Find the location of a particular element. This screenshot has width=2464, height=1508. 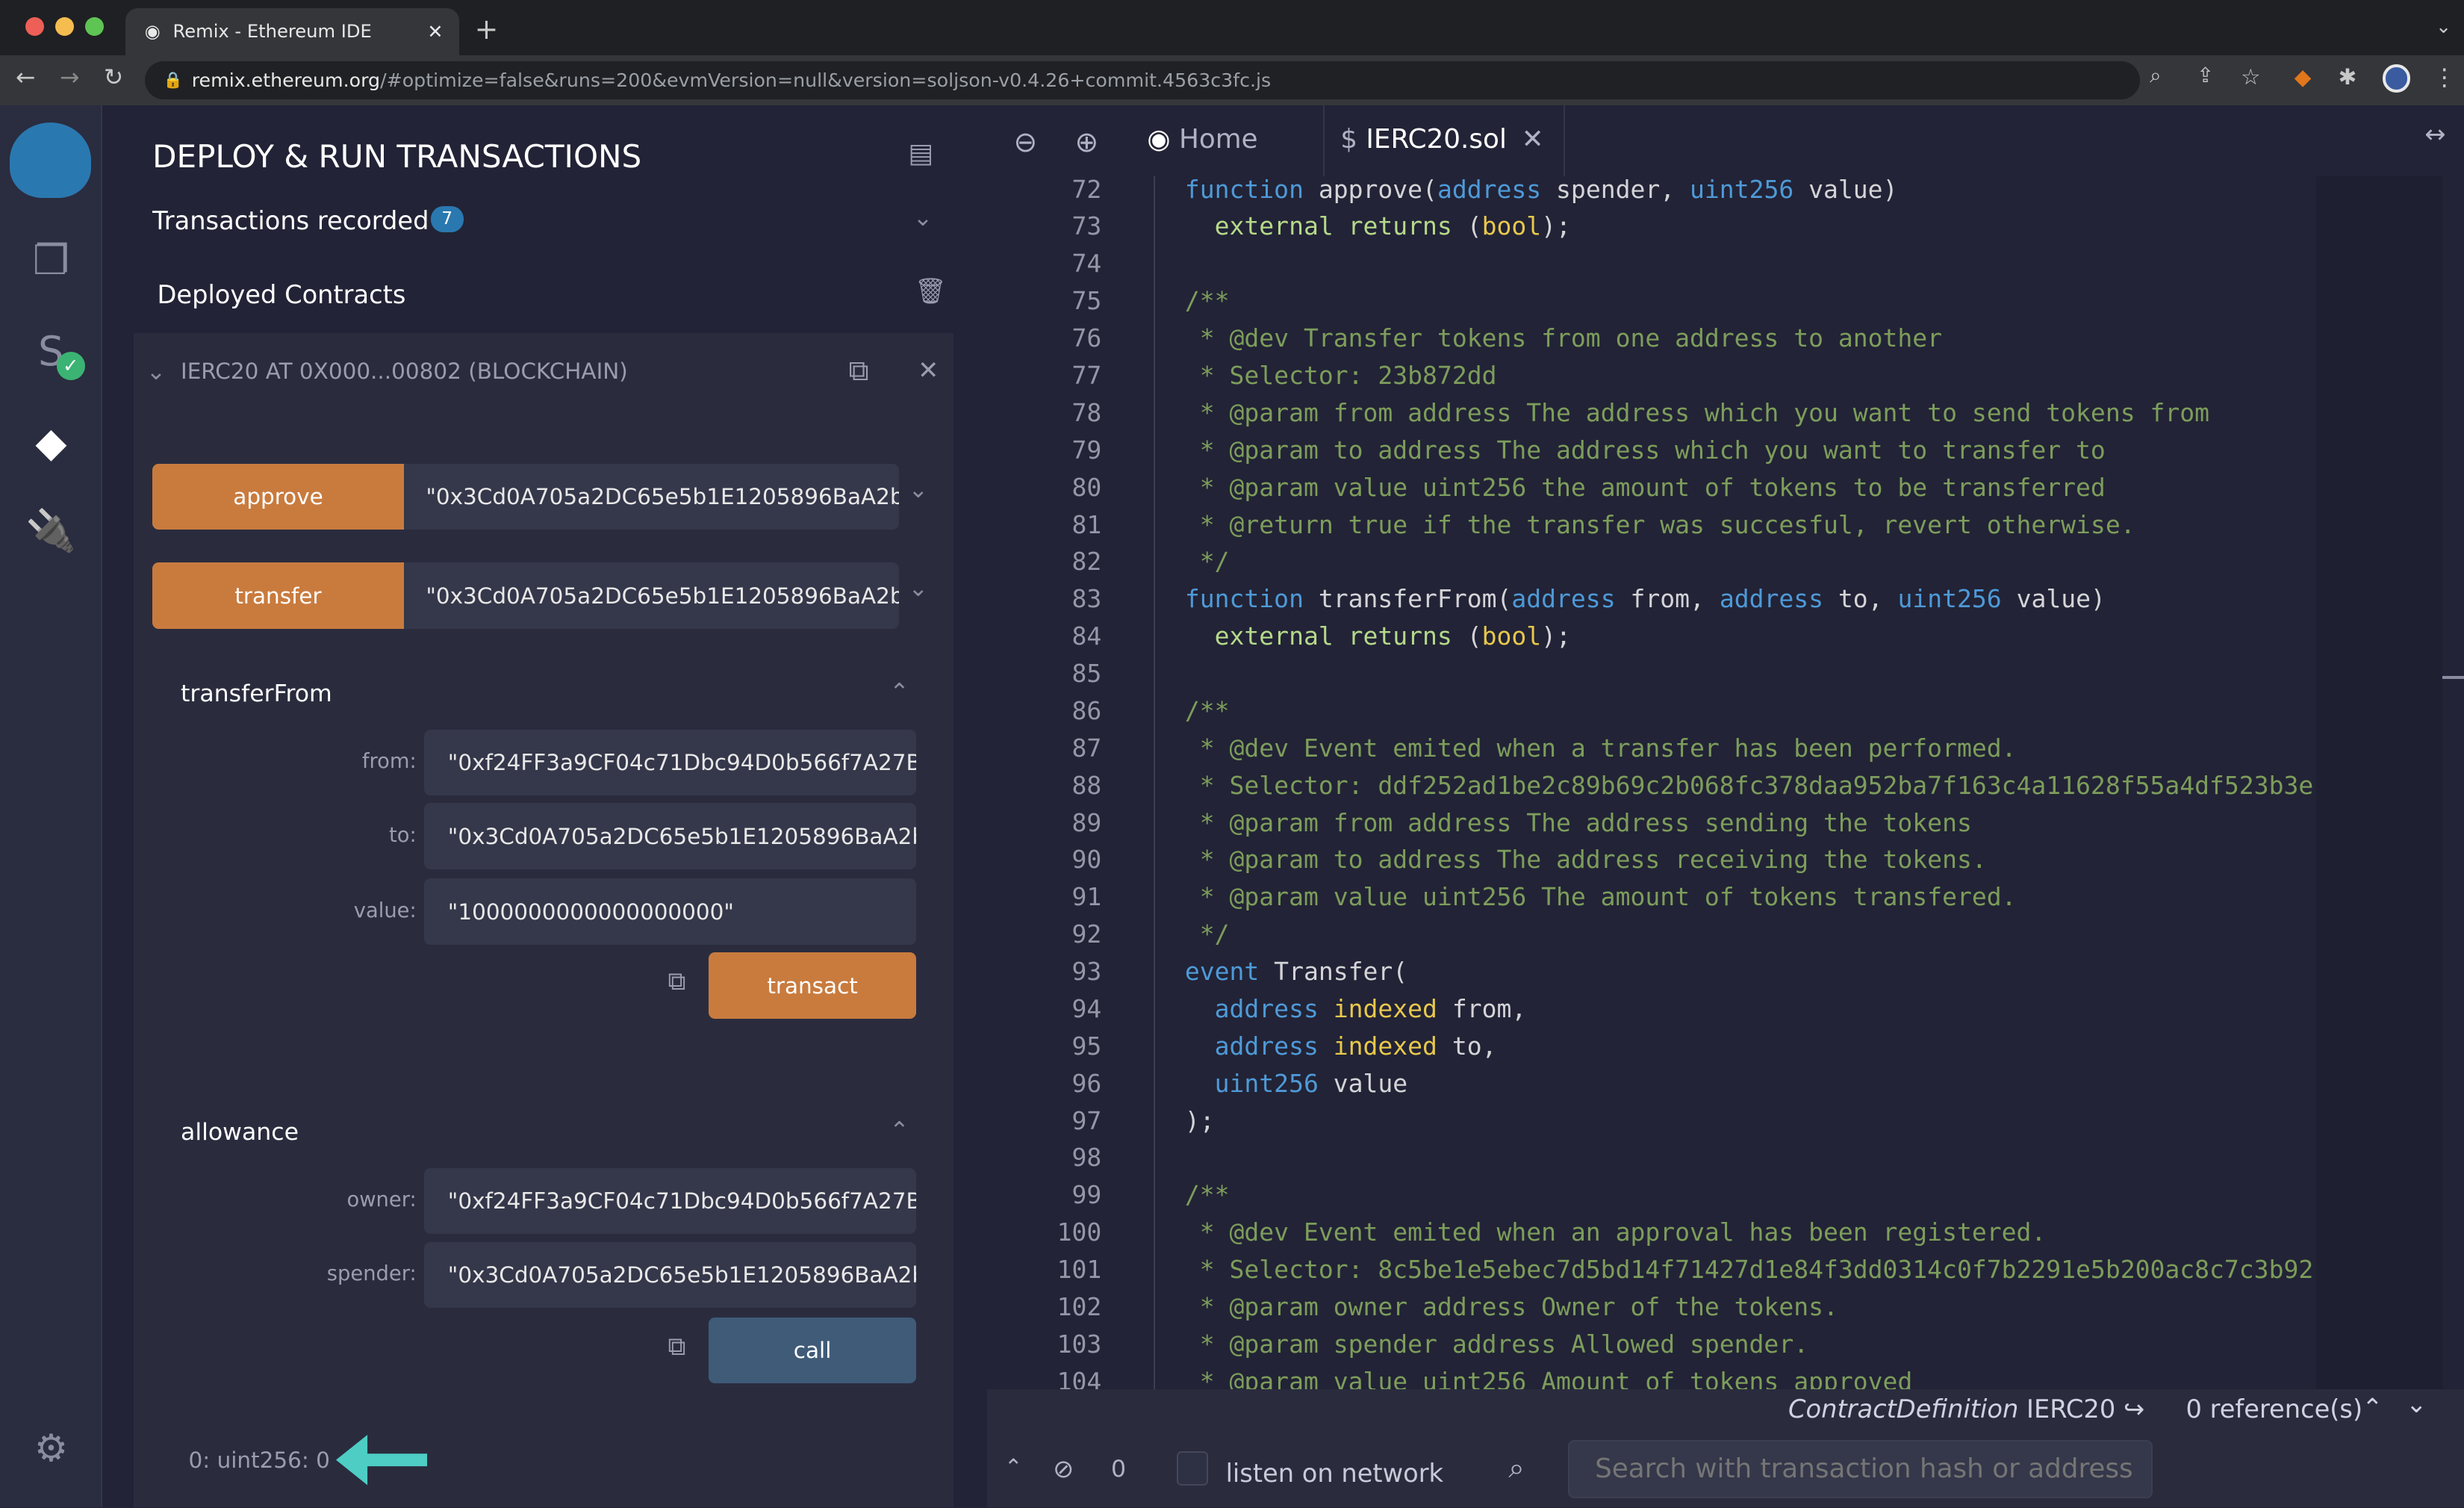

line-number: 82 is located at coordinates (1086, 562).